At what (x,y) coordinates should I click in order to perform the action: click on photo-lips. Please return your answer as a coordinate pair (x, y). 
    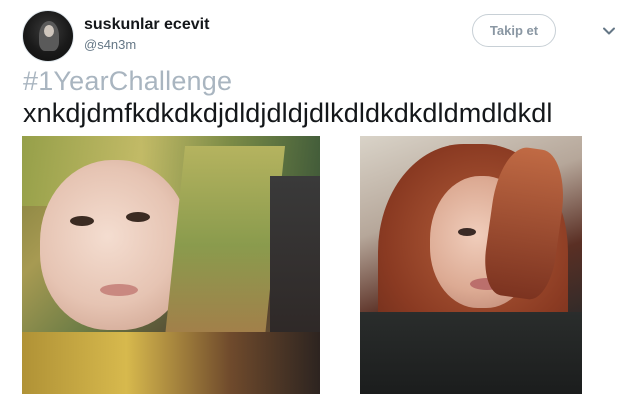
    Looking at the image, I should click on (119, 290).